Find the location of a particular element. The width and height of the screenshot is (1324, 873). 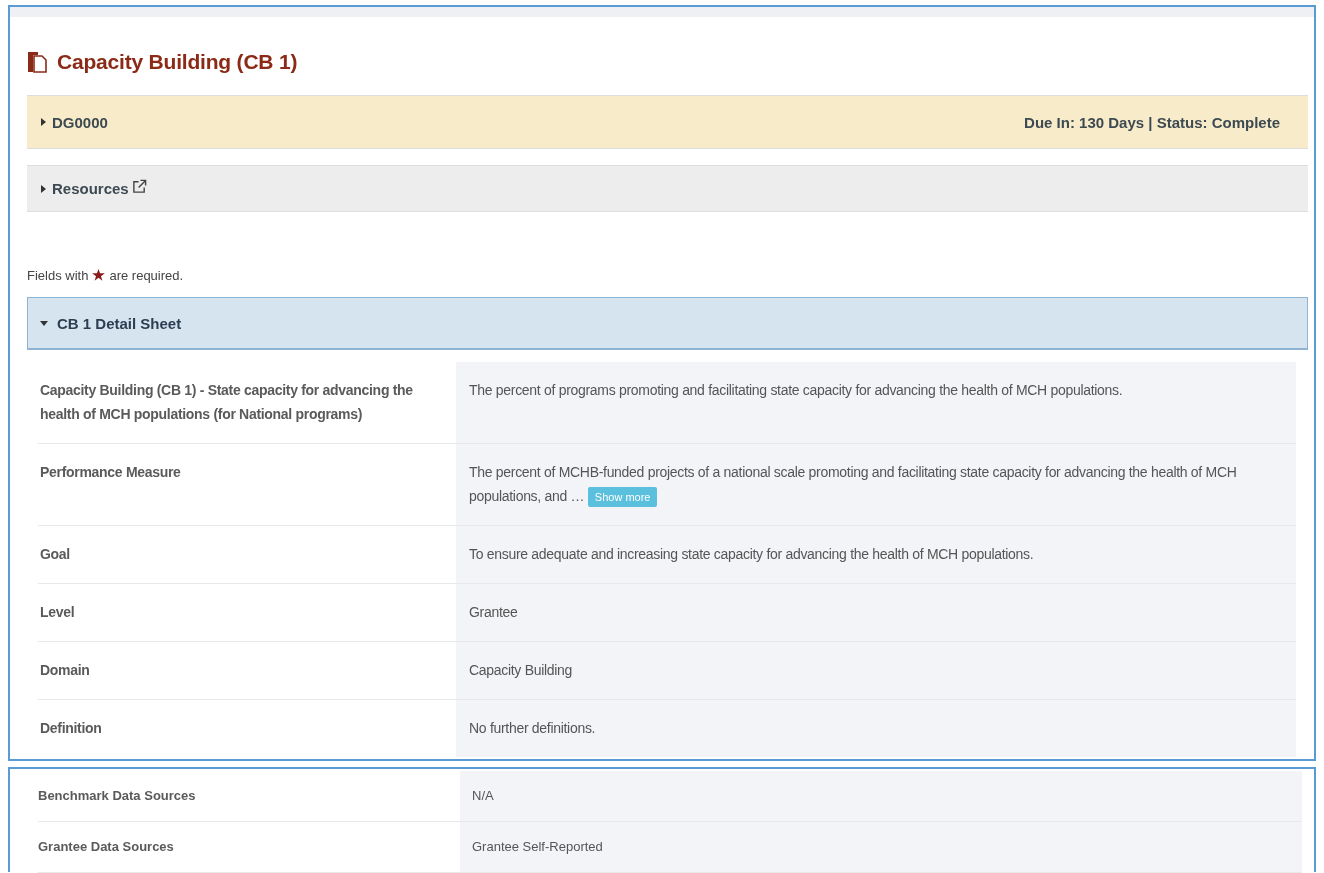

field-label: Goal is located at coordinates (55, 554).